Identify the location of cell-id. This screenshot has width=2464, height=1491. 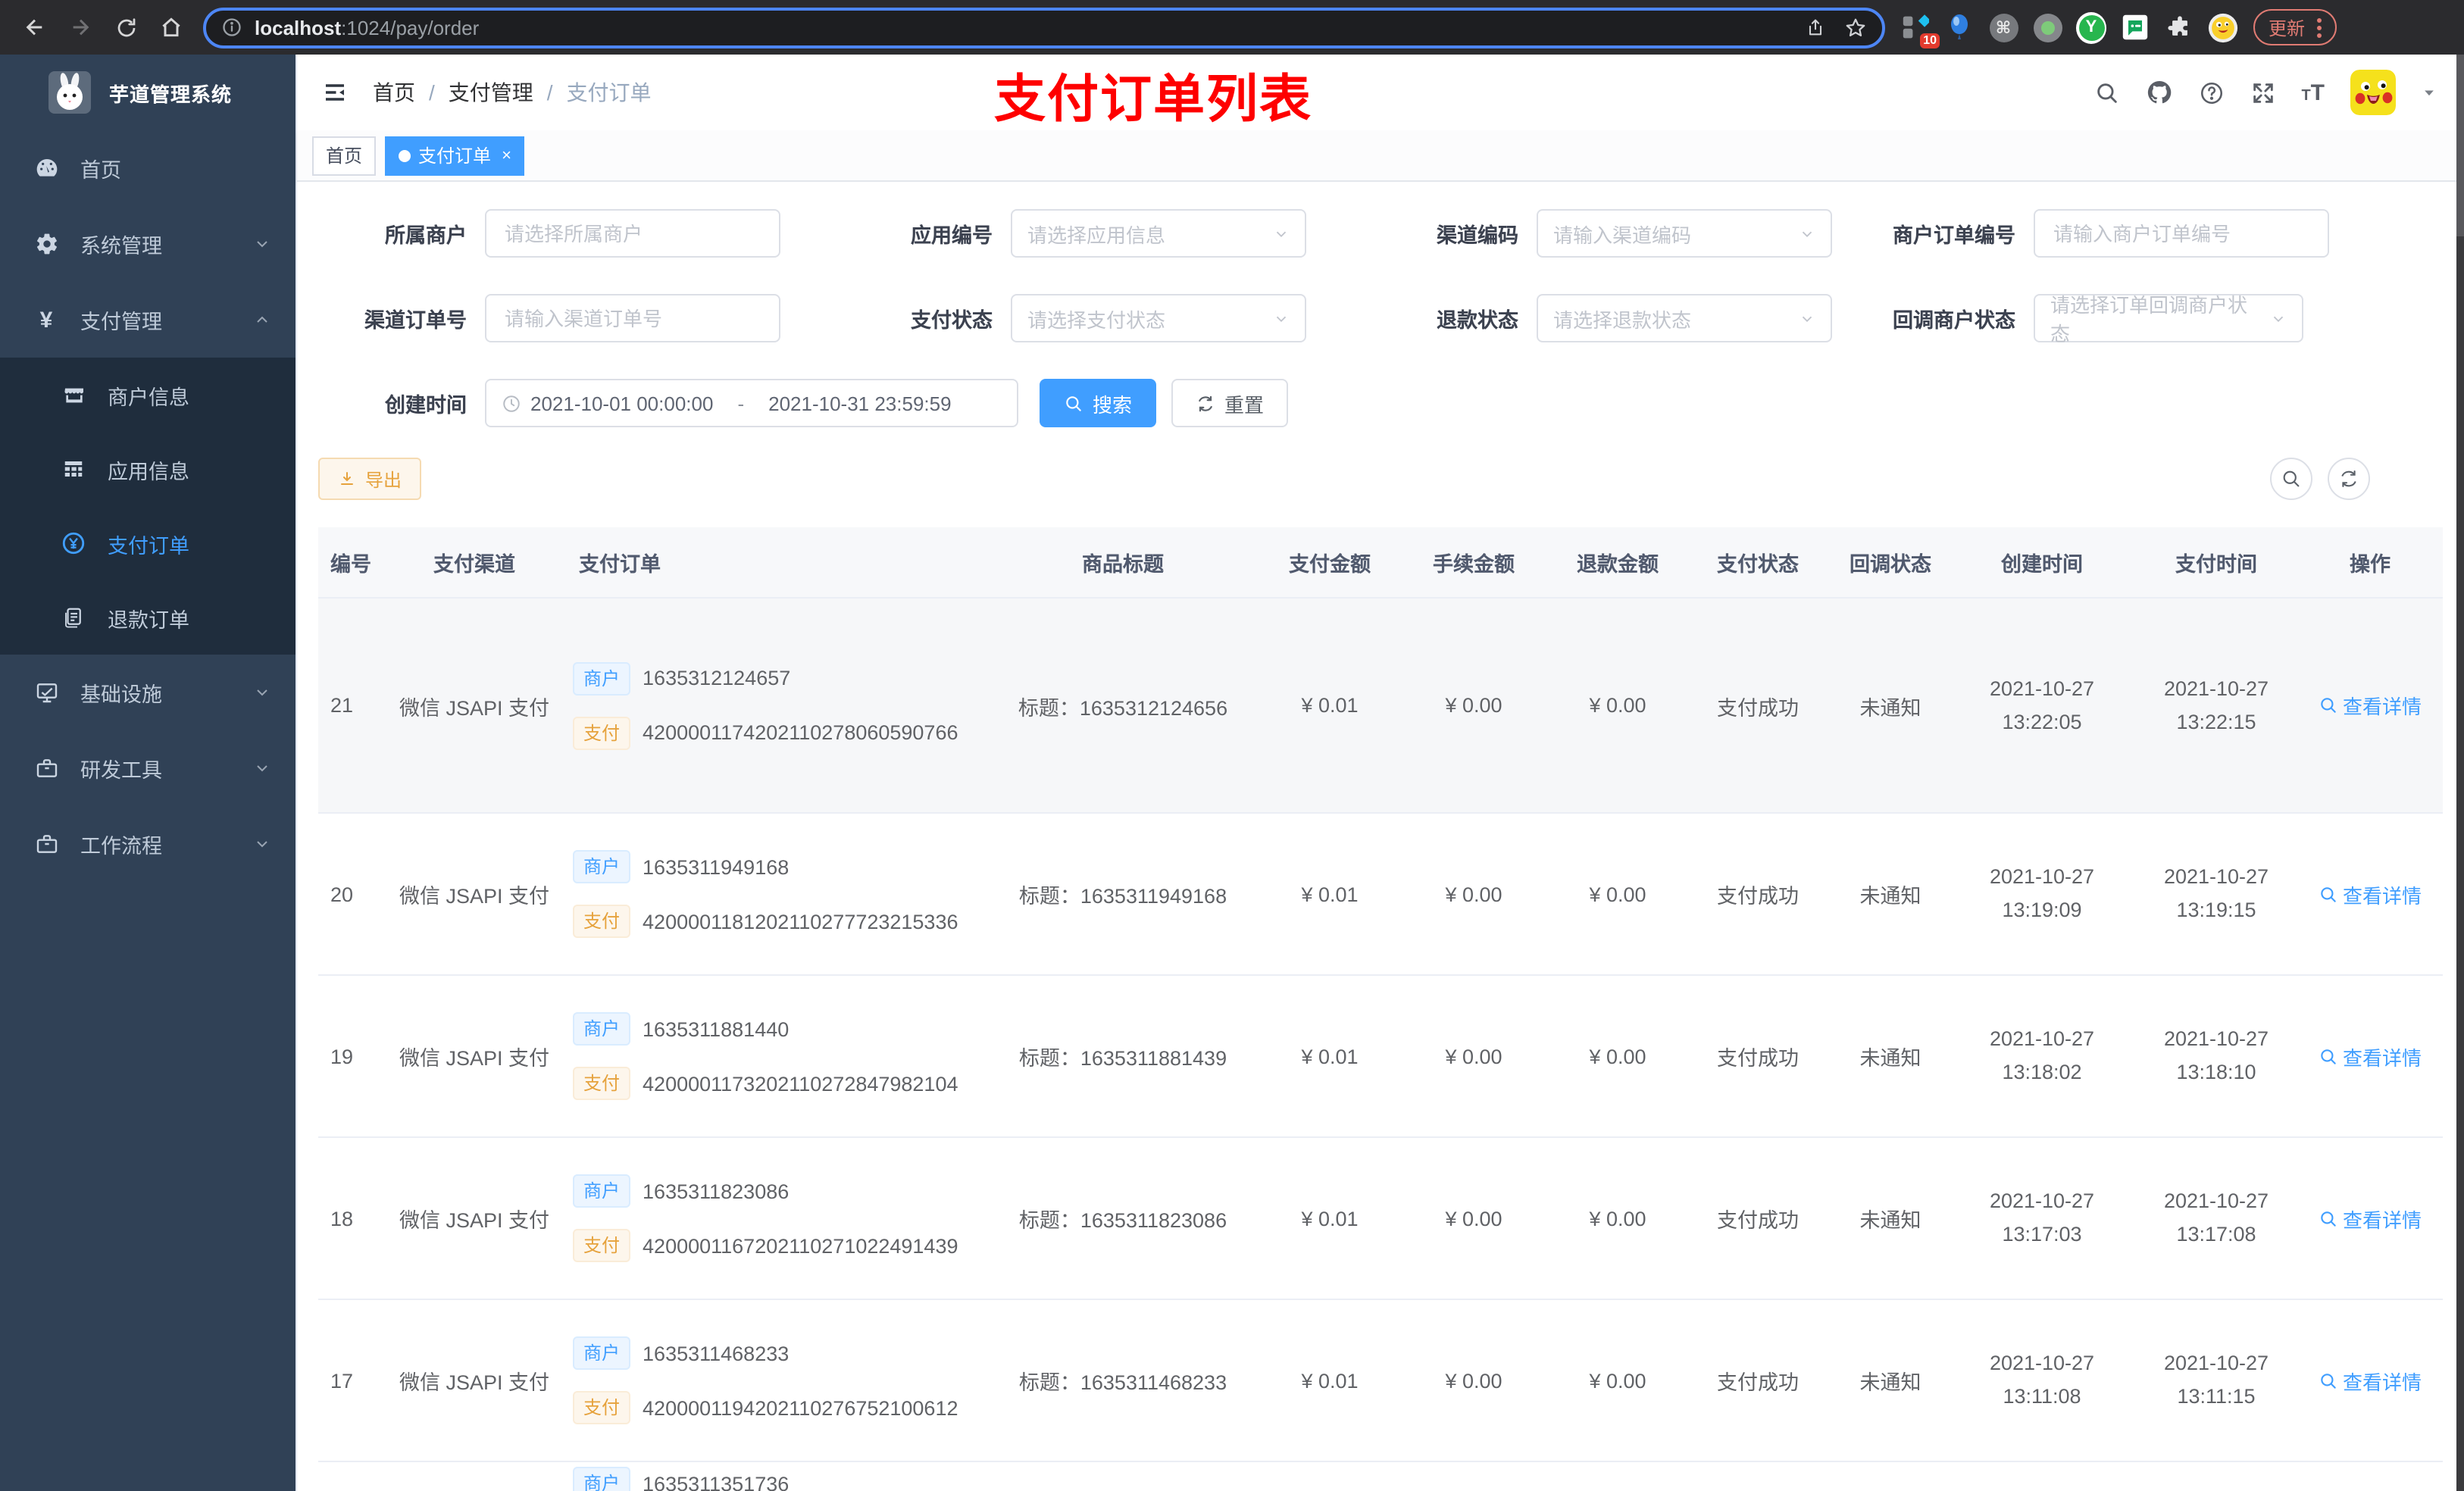
(351, 1476).